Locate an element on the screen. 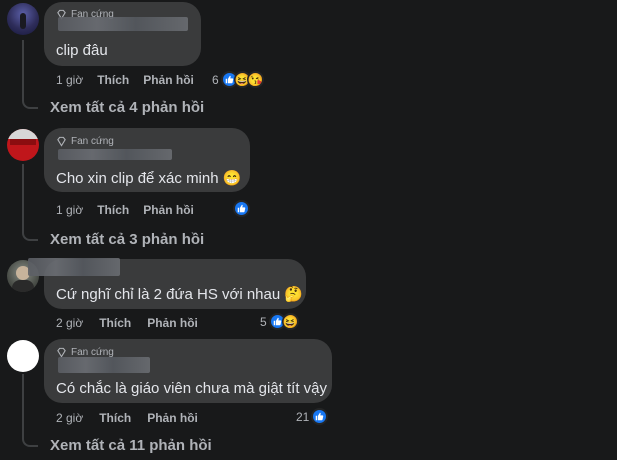 This screenshot has height=460, width=617. fan-badge: Fan cứng is located at coordinates (85, 141).